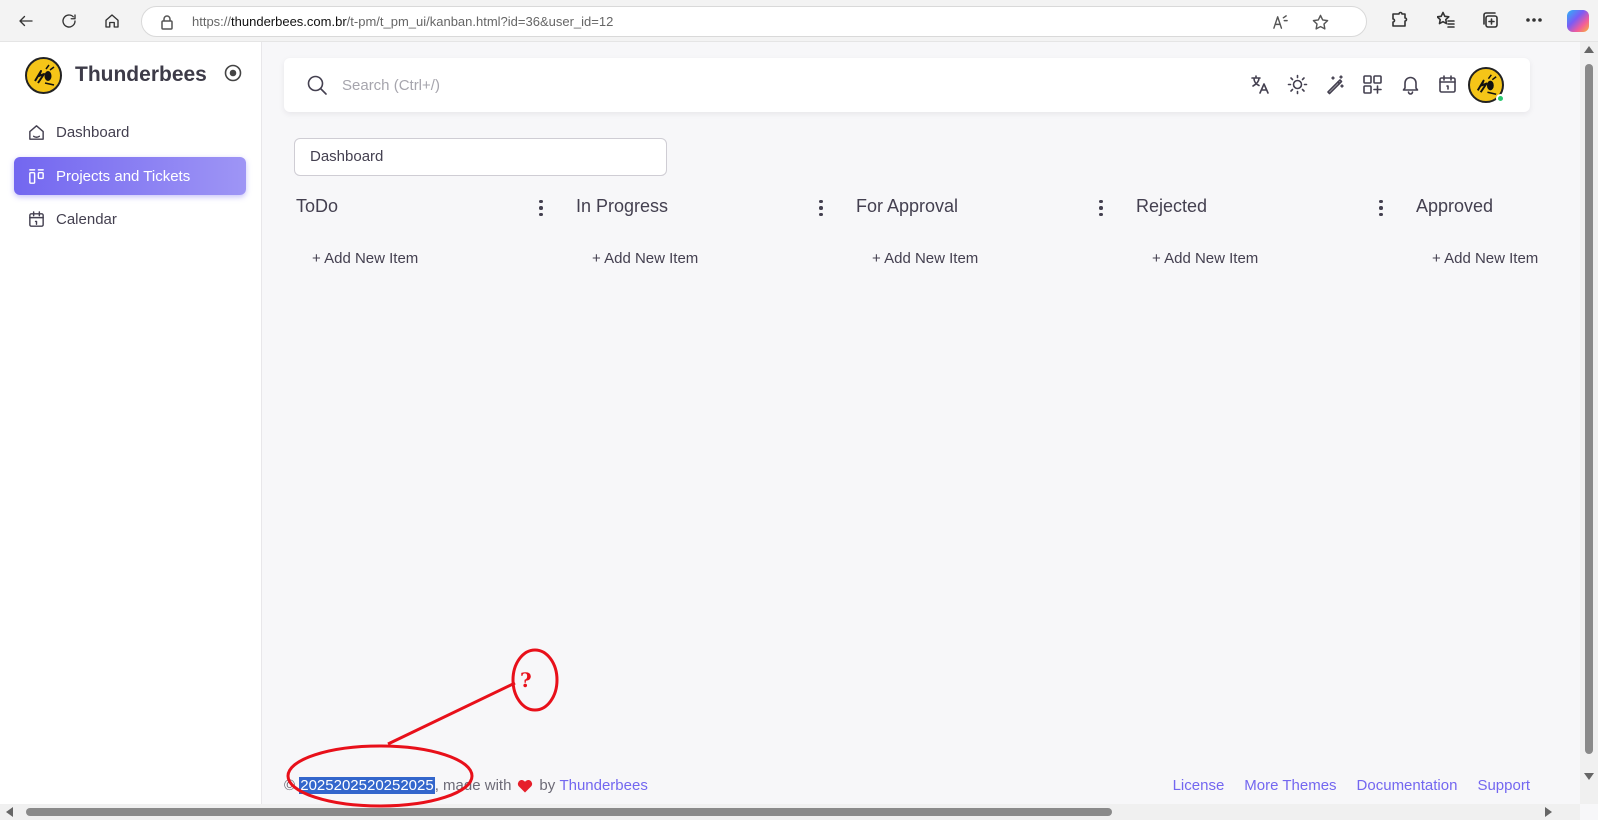 This screenshot has height=820, width=1598. What do you see at coordinates (1498, 242) in the screenshot?
I see `kanban-column-approved: Approved + Add New Item` at bounding box center [1498, 242].